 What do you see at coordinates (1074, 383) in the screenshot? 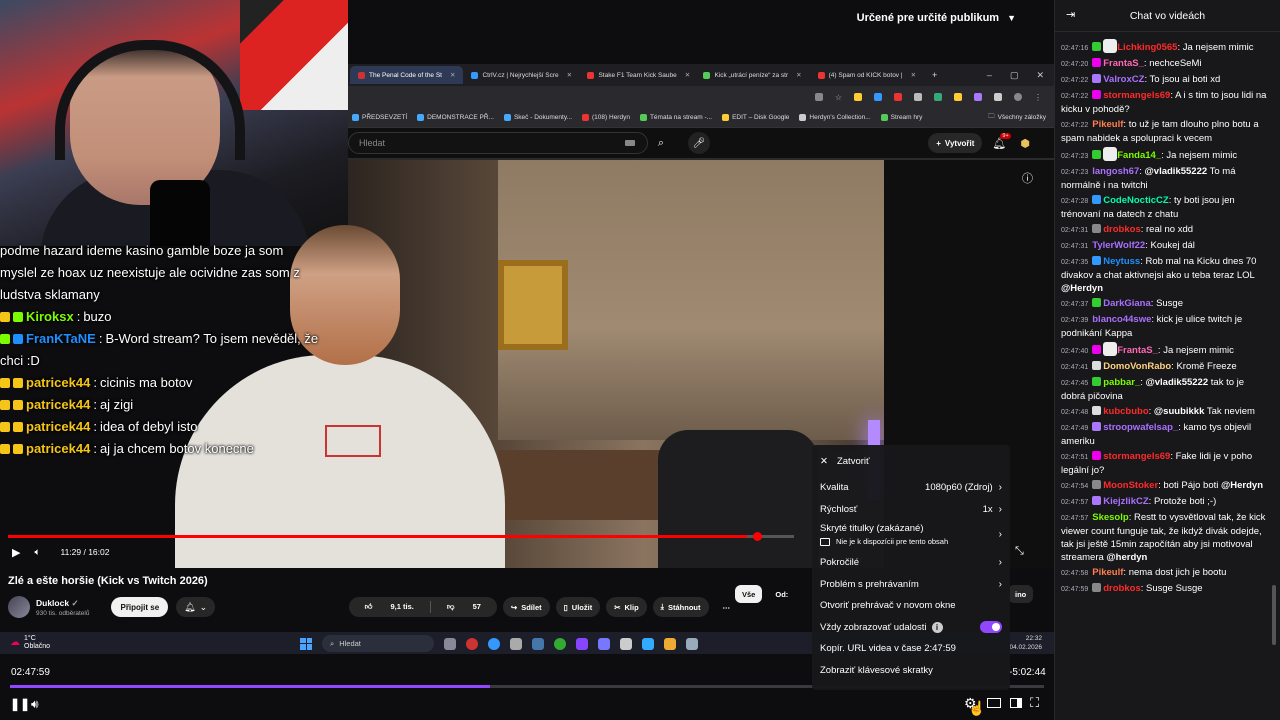
I see `chat-timestamp: 02:47:45` at bounding box center [1074, 383].